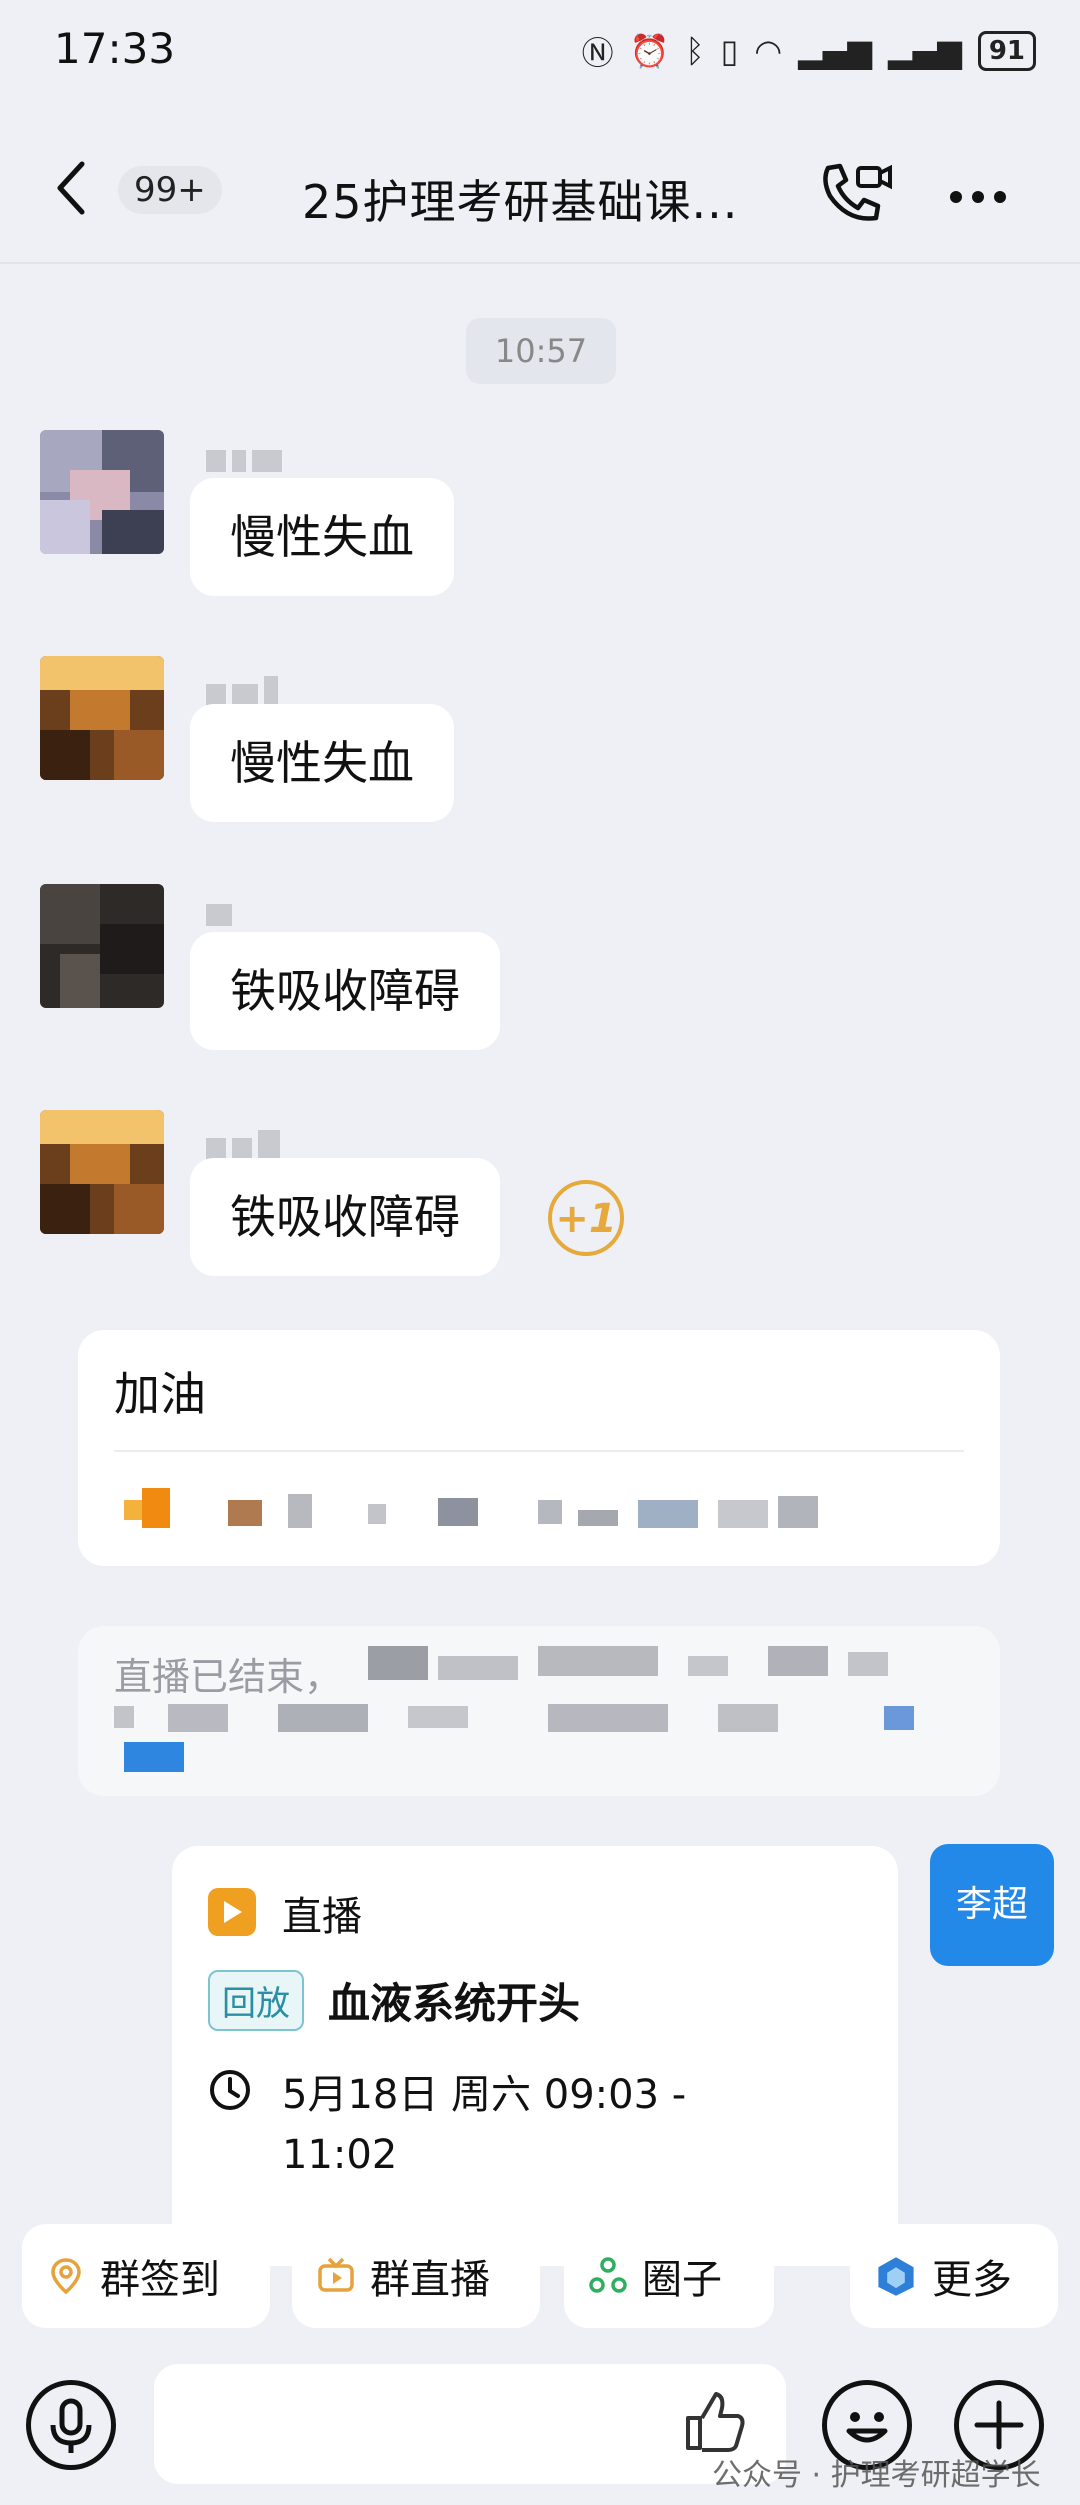 The image size is (1080, 2505). I want to click on clock-icon, so click(230, 2090).